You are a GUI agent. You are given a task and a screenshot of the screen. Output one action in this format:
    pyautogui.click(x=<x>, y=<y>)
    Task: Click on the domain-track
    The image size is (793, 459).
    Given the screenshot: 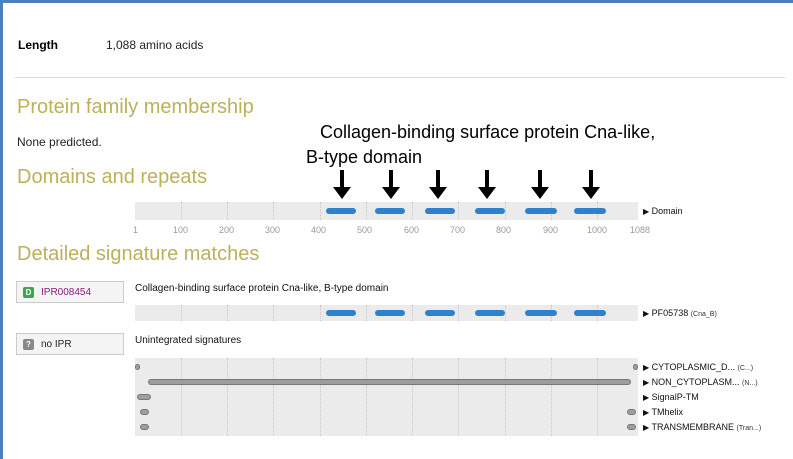 What is the action you would take?
    pyautogui.click(x=386, y=211)
    